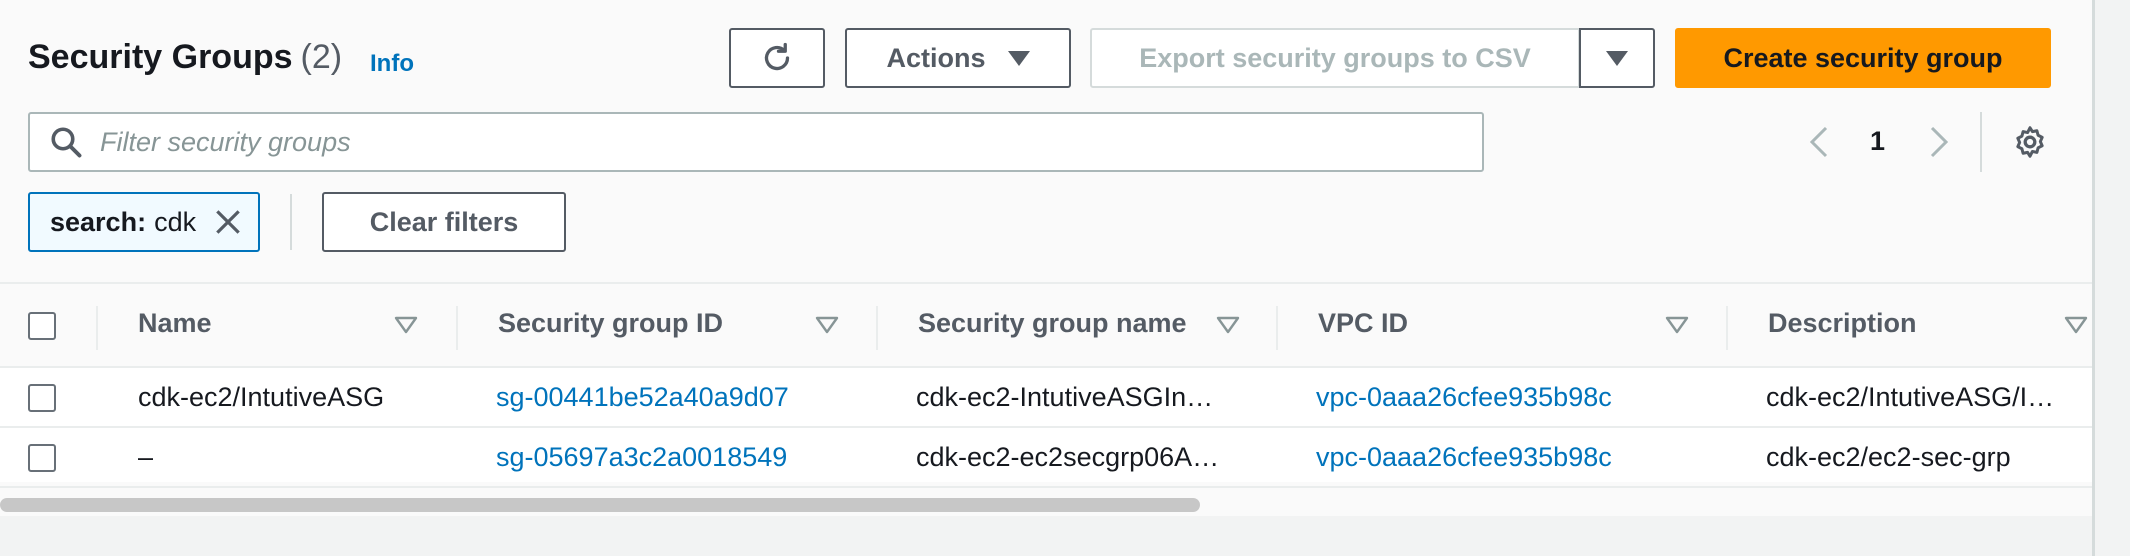 This screenshot has width=2130, height=556. What do you see at coordinates (175, 323) in the screenshot?
I see `column-header-name: Name` at bounding box center [175, 323].